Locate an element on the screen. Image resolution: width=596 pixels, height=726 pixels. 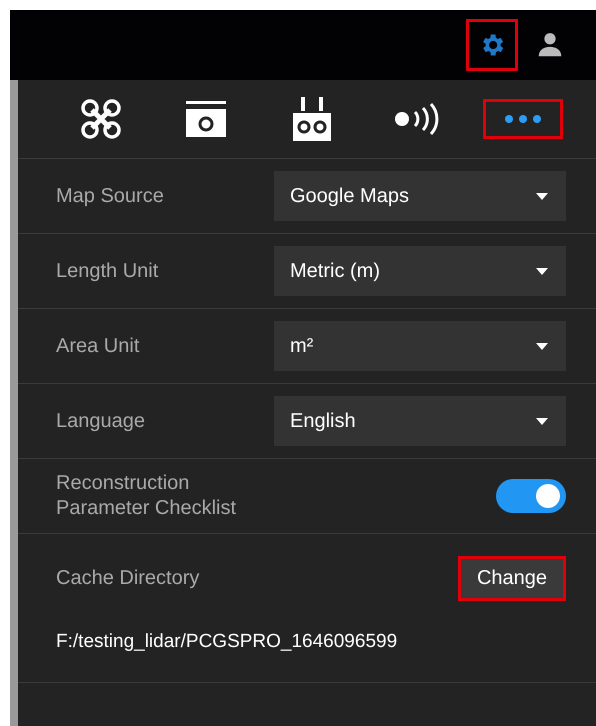
dropdown: Metric (m) is located at coordinates (420, 271).